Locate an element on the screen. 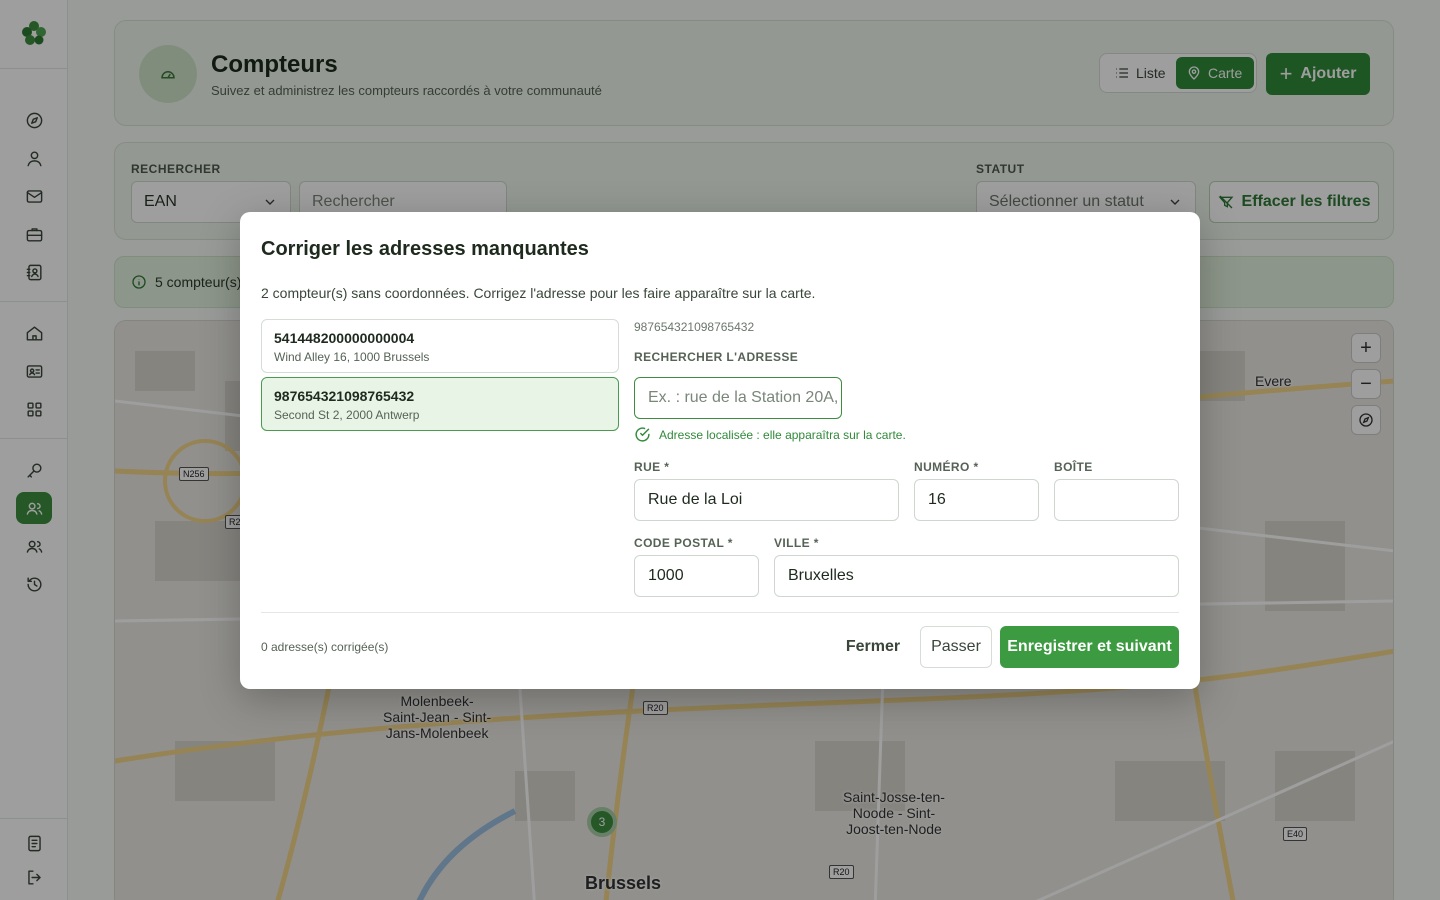 The image size is (1440, 900). meter-ean: 987654321098765432 is located at coordinates (344, 396).